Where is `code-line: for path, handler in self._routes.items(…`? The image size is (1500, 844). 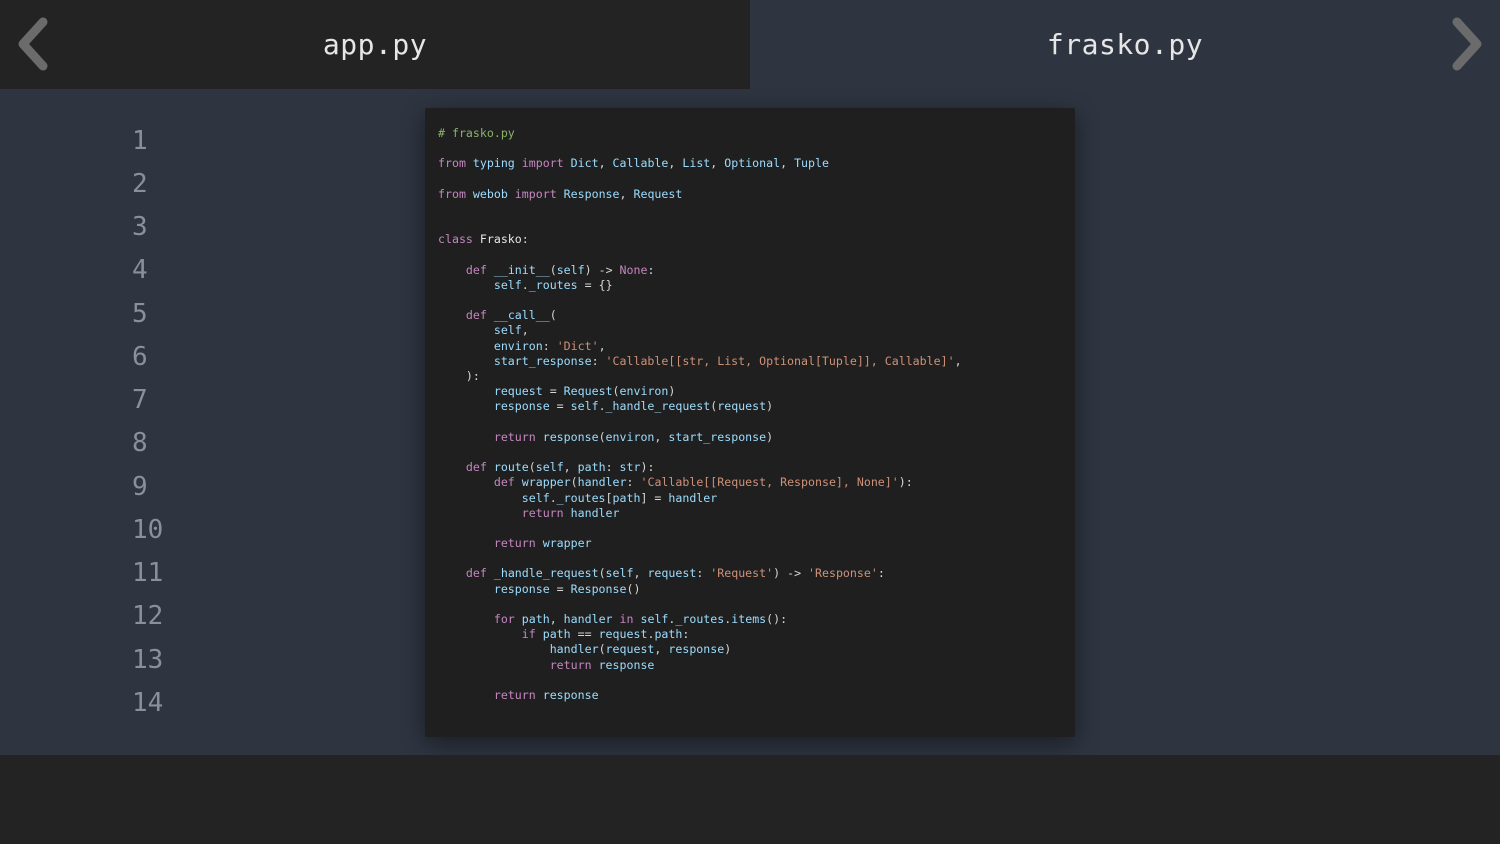
code-line: for path, handler in self._routes.items(… is located at coordinates (640, 619).